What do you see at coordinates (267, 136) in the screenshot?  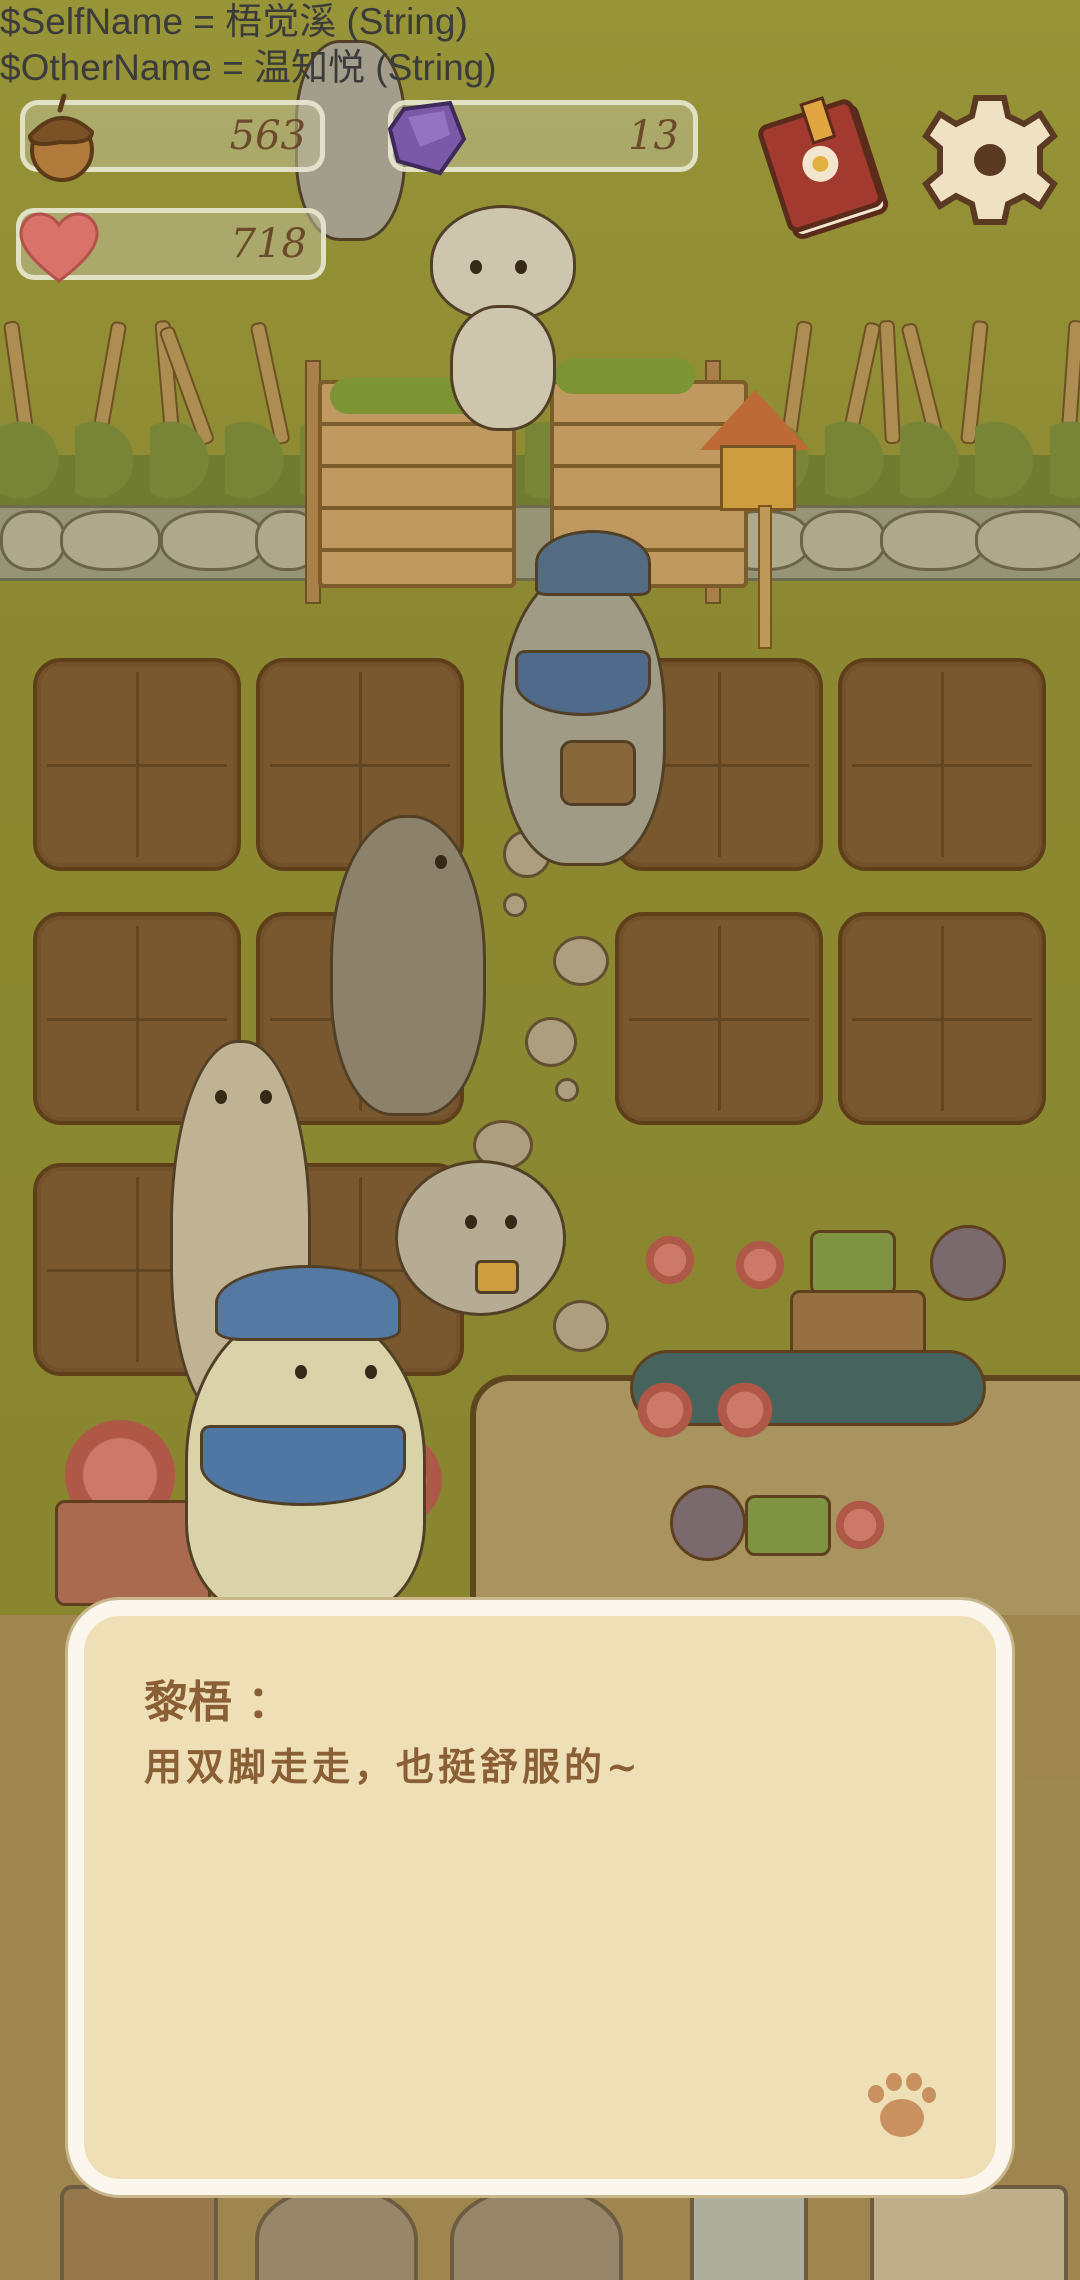 I see `acorn-count: 563` at bounding box center [267, 136].